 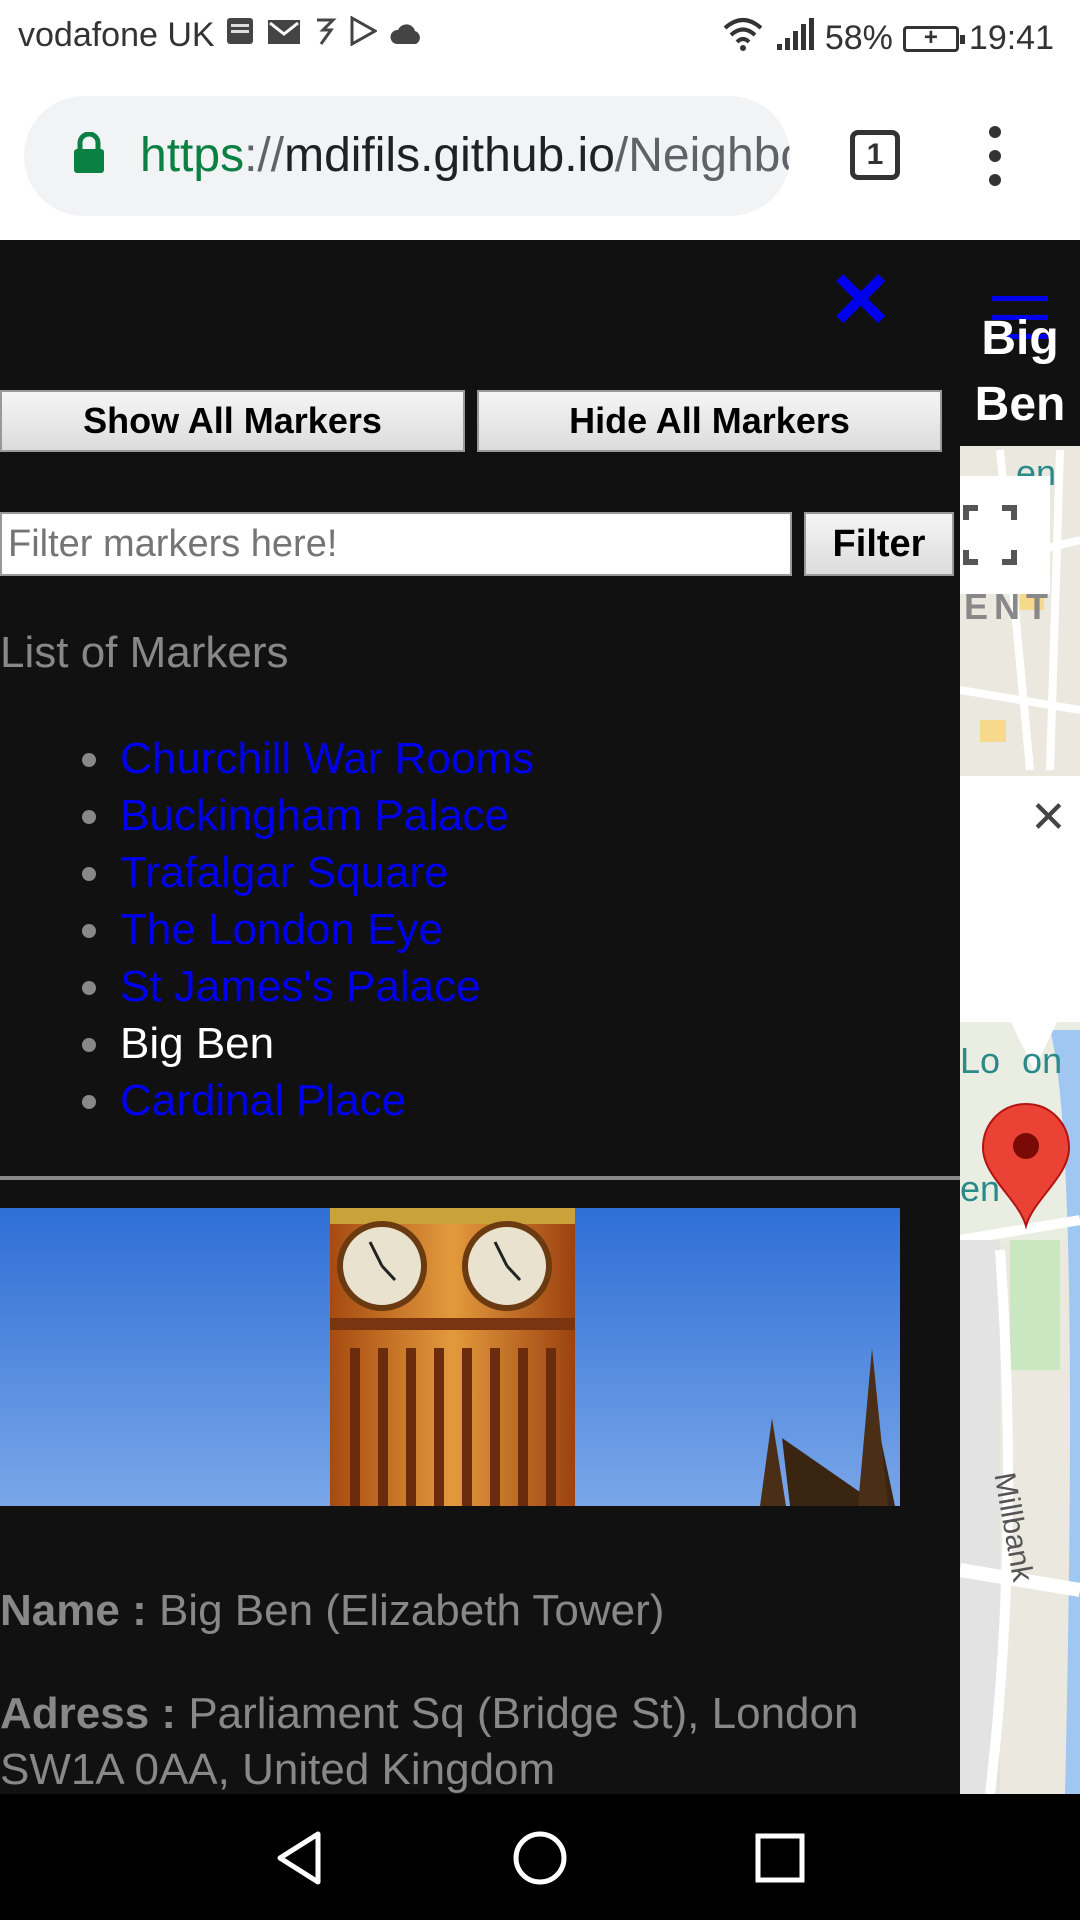 I want to click on list-item: Big Ben, so click(x=267, y=1043).